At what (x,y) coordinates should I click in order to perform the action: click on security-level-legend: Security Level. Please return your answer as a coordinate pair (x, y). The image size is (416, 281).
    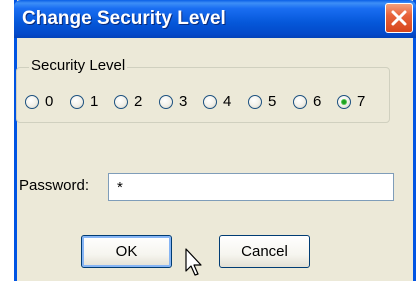
    Looking at the image, I should click on (78, 65).